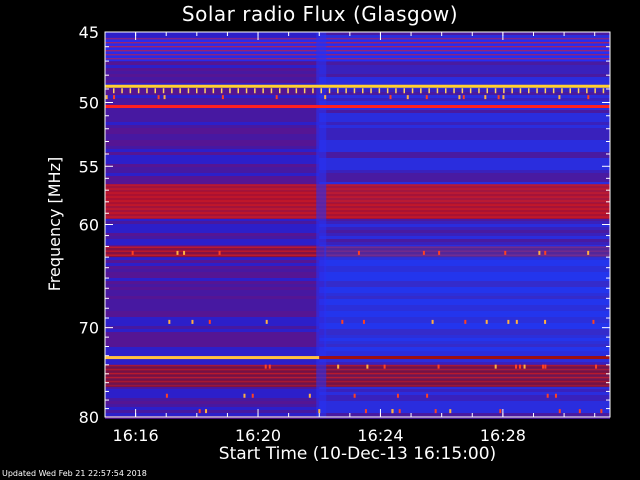  I want to click on x-tick-label: 16:20, so click(258, 435).